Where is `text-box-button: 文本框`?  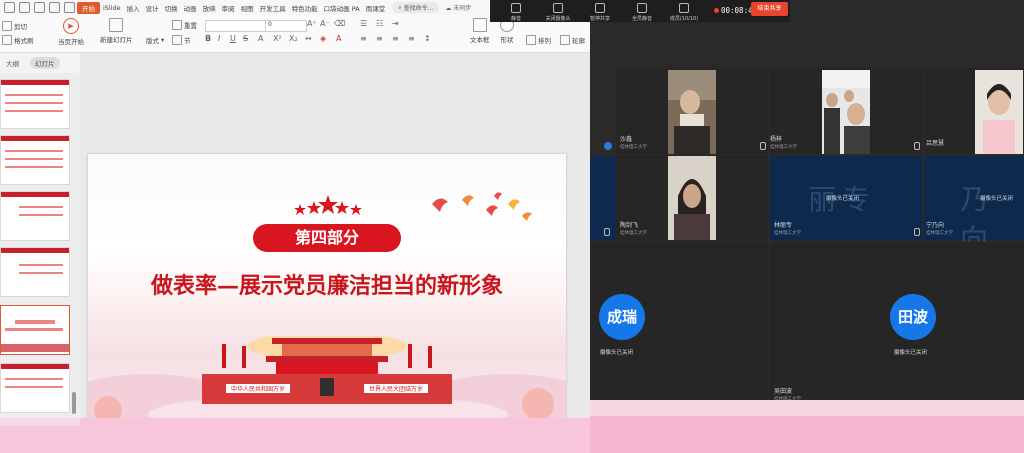 text-box-button: 文本框 is located at coordinates (480, 31).